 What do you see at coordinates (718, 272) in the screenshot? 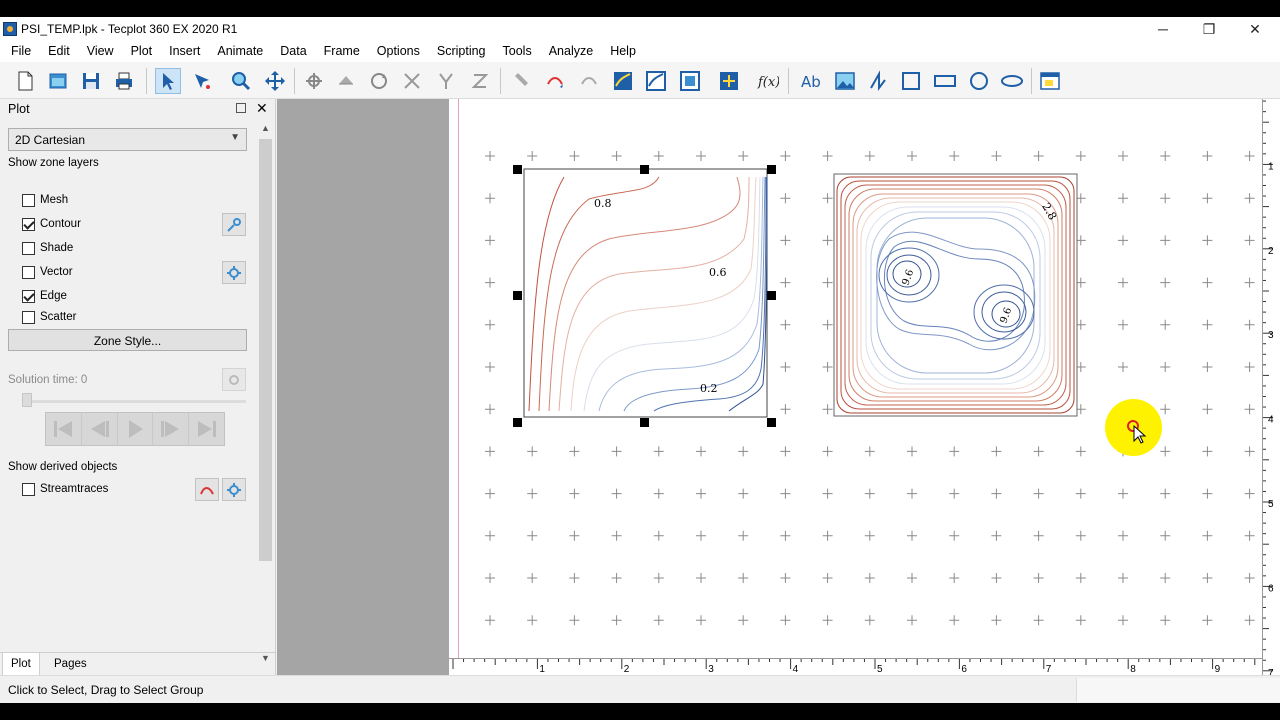
I see `contour-label-1: 0.6` at bounding box center [718, 272].